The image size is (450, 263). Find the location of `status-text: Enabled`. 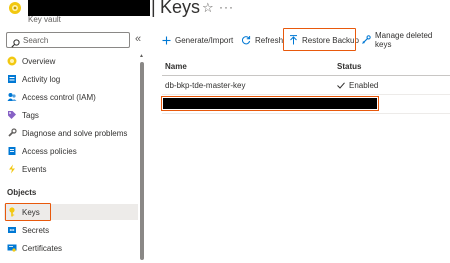

status-text: Enabled is located at coordinates (364, 85).